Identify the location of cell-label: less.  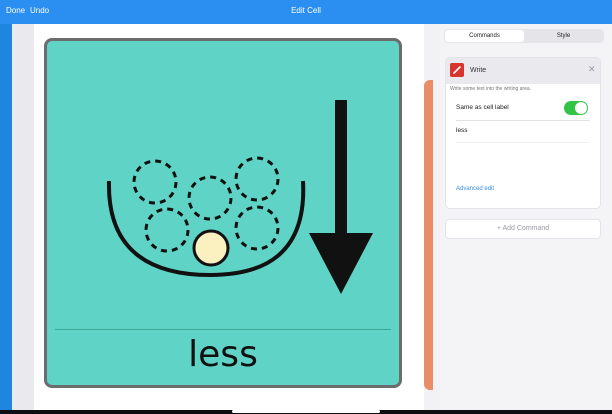
(223, 354).